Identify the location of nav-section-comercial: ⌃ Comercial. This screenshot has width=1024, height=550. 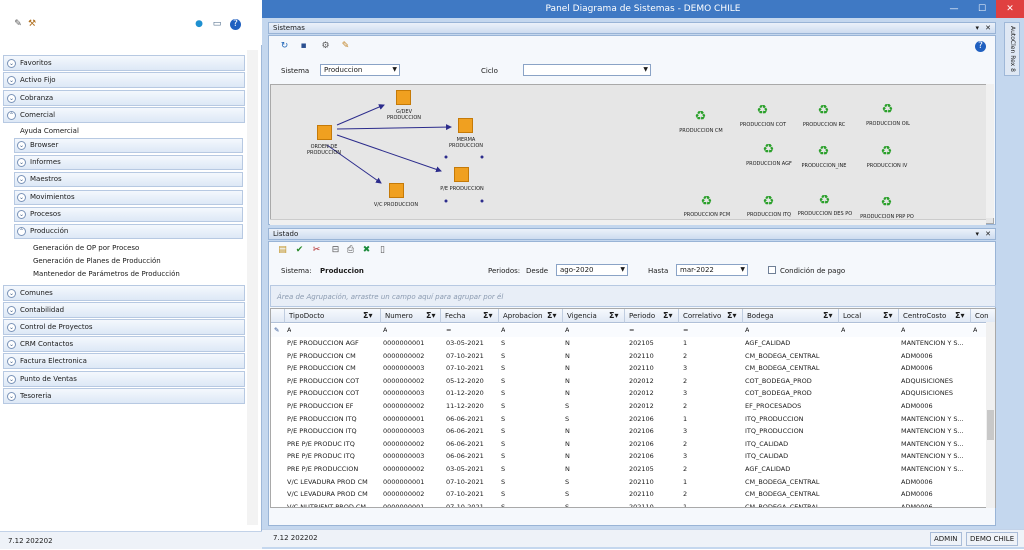
(124, 115).